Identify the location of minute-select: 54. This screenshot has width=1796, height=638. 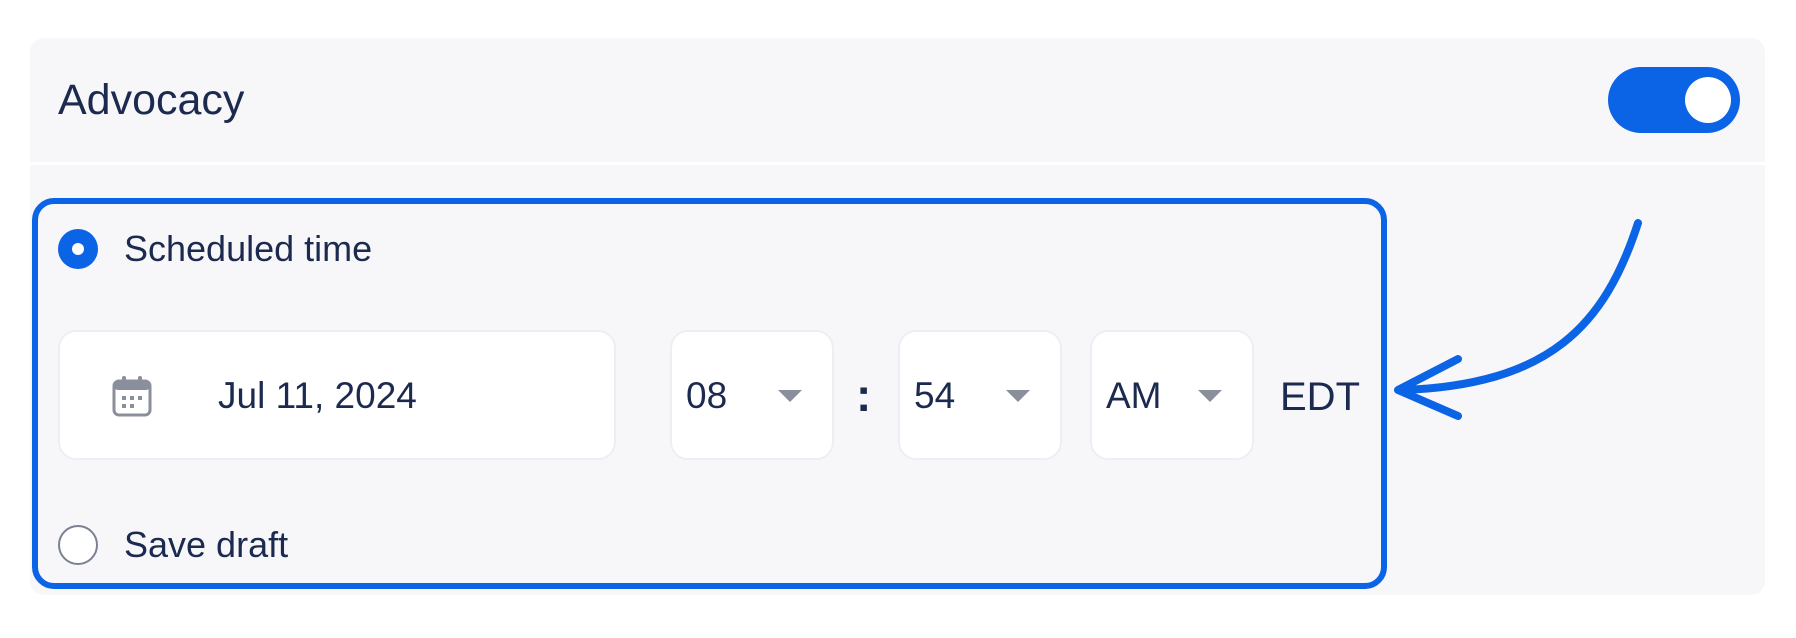
(980, 395).